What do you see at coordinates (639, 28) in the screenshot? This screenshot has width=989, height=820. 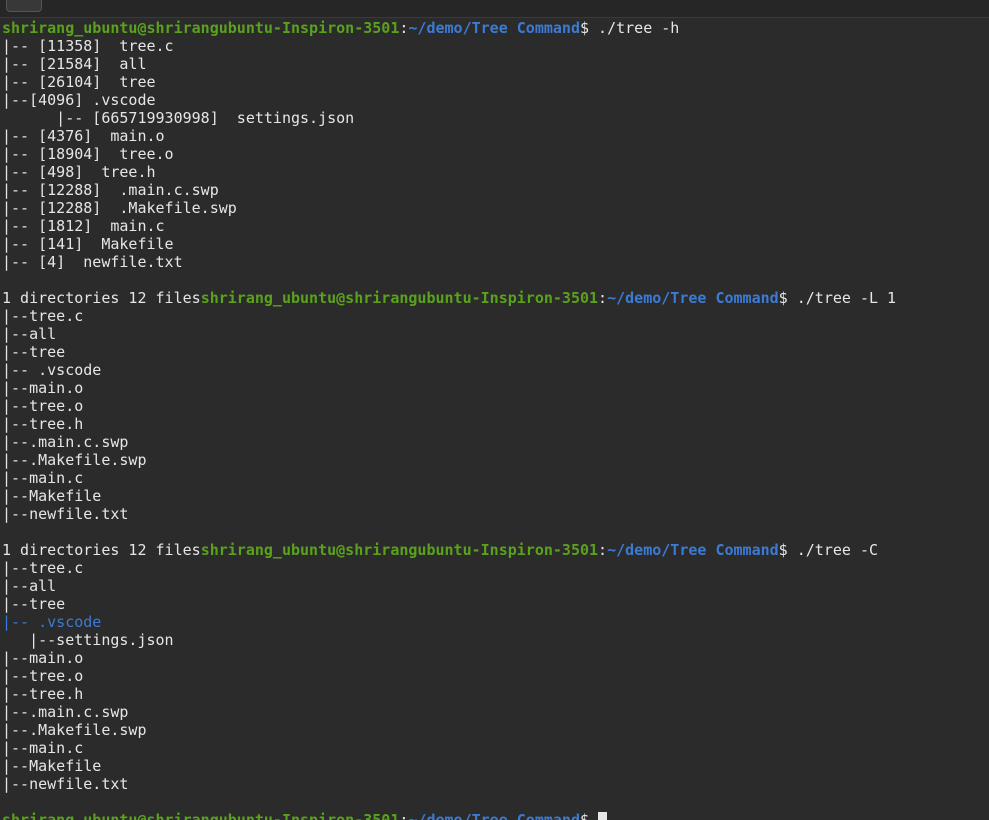 I see `command-text: ./tree -h` at bounding box center [639, 28].